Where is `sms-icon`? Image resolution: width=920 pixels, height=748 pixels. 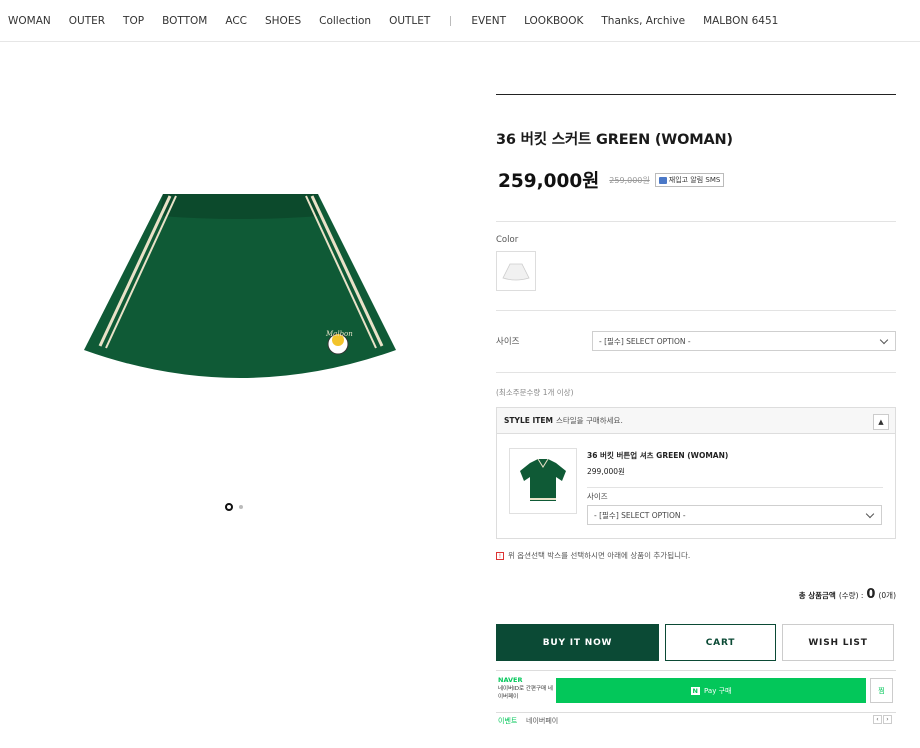
sms-icon is located at coordinates (662, 180).